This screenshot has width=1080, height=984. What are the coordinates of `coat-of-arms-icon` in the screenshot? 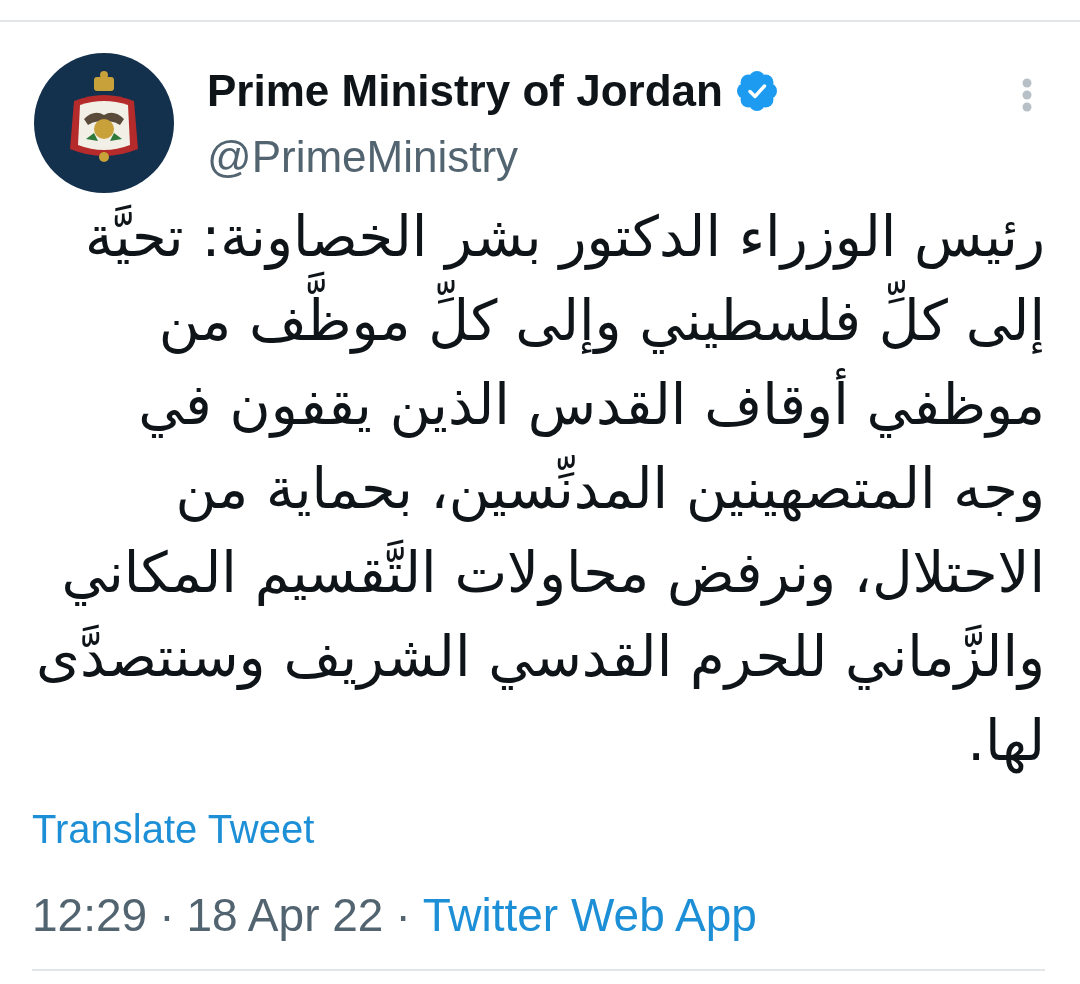 It's located at (104, 123).